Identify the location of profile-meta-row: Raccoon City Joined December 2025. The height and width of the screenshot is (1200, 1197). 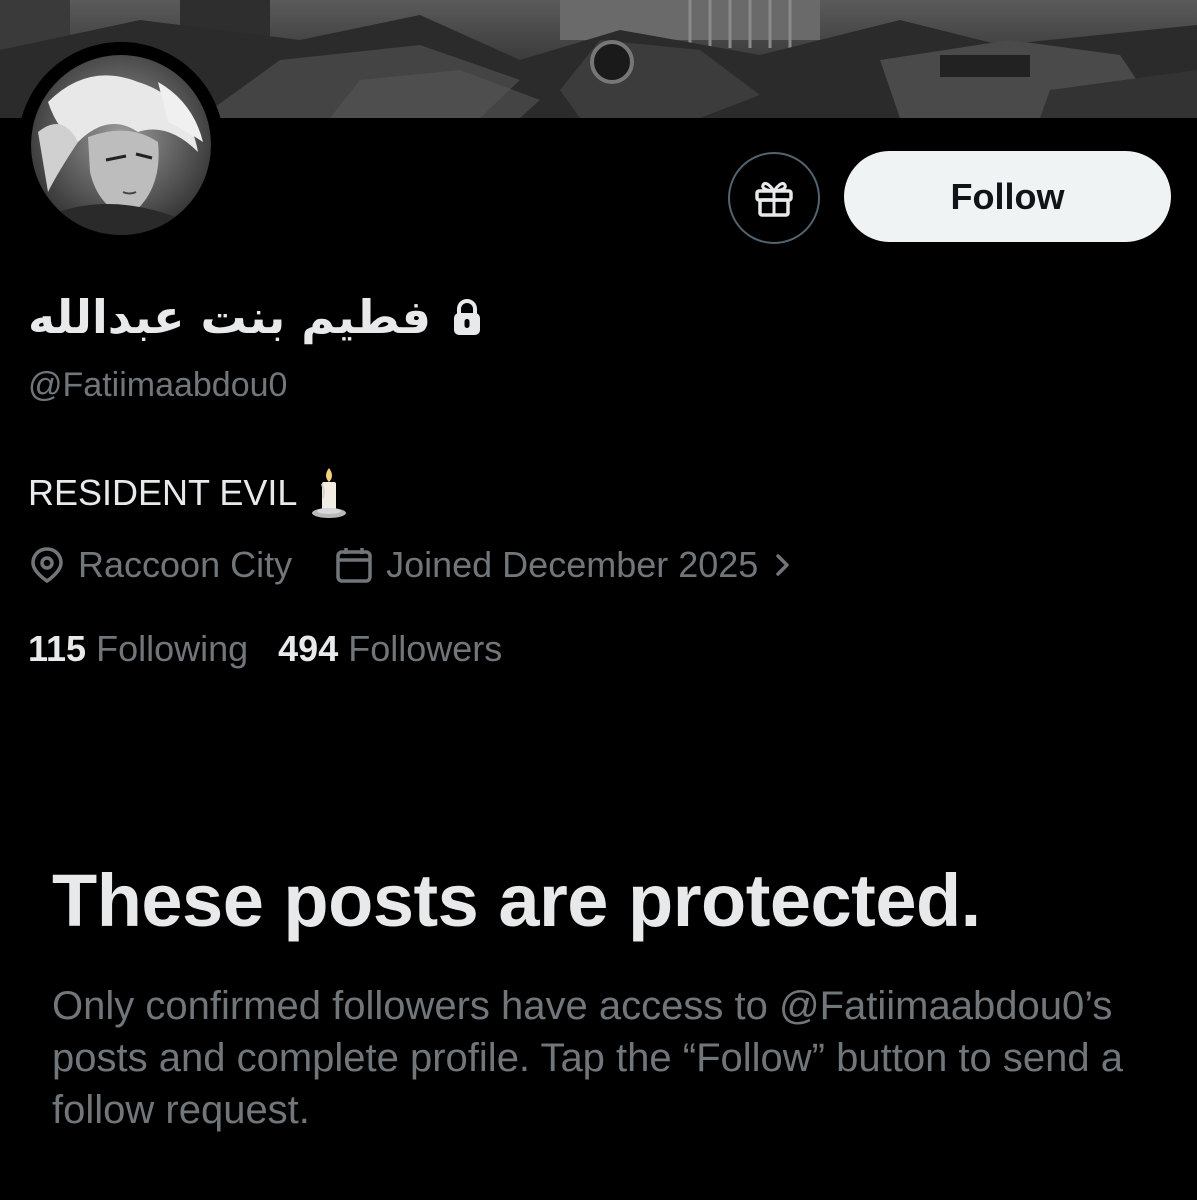
(411, 565).